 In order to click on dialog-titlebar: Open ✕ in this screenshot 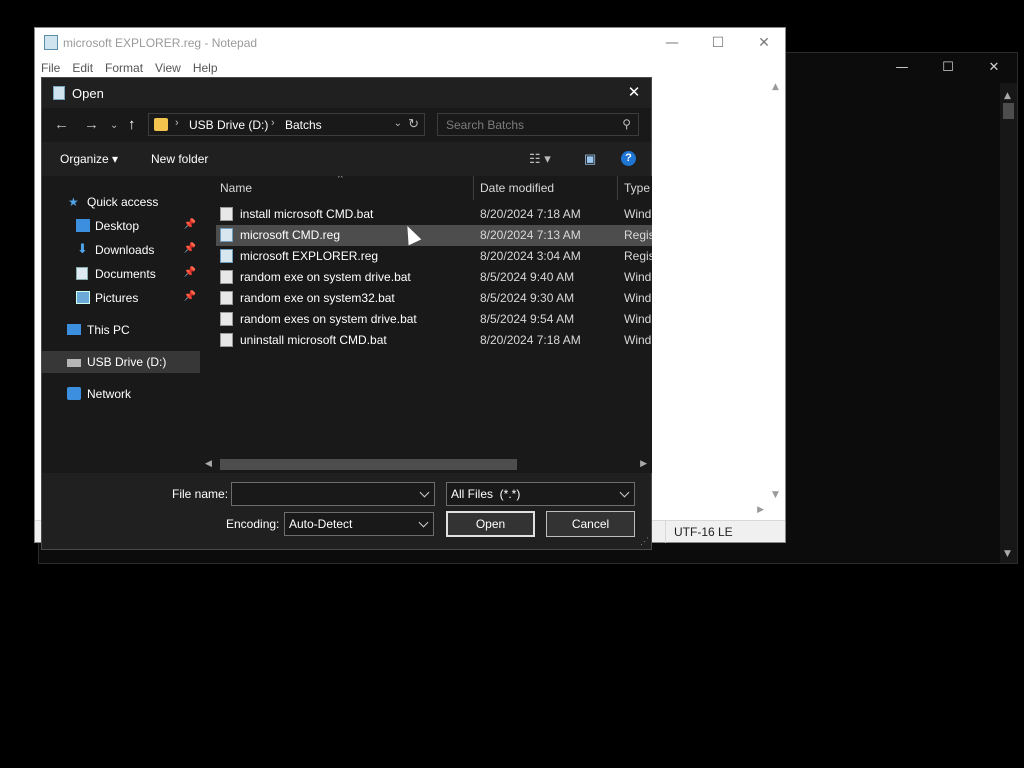, I will do `click(346, 93)`.